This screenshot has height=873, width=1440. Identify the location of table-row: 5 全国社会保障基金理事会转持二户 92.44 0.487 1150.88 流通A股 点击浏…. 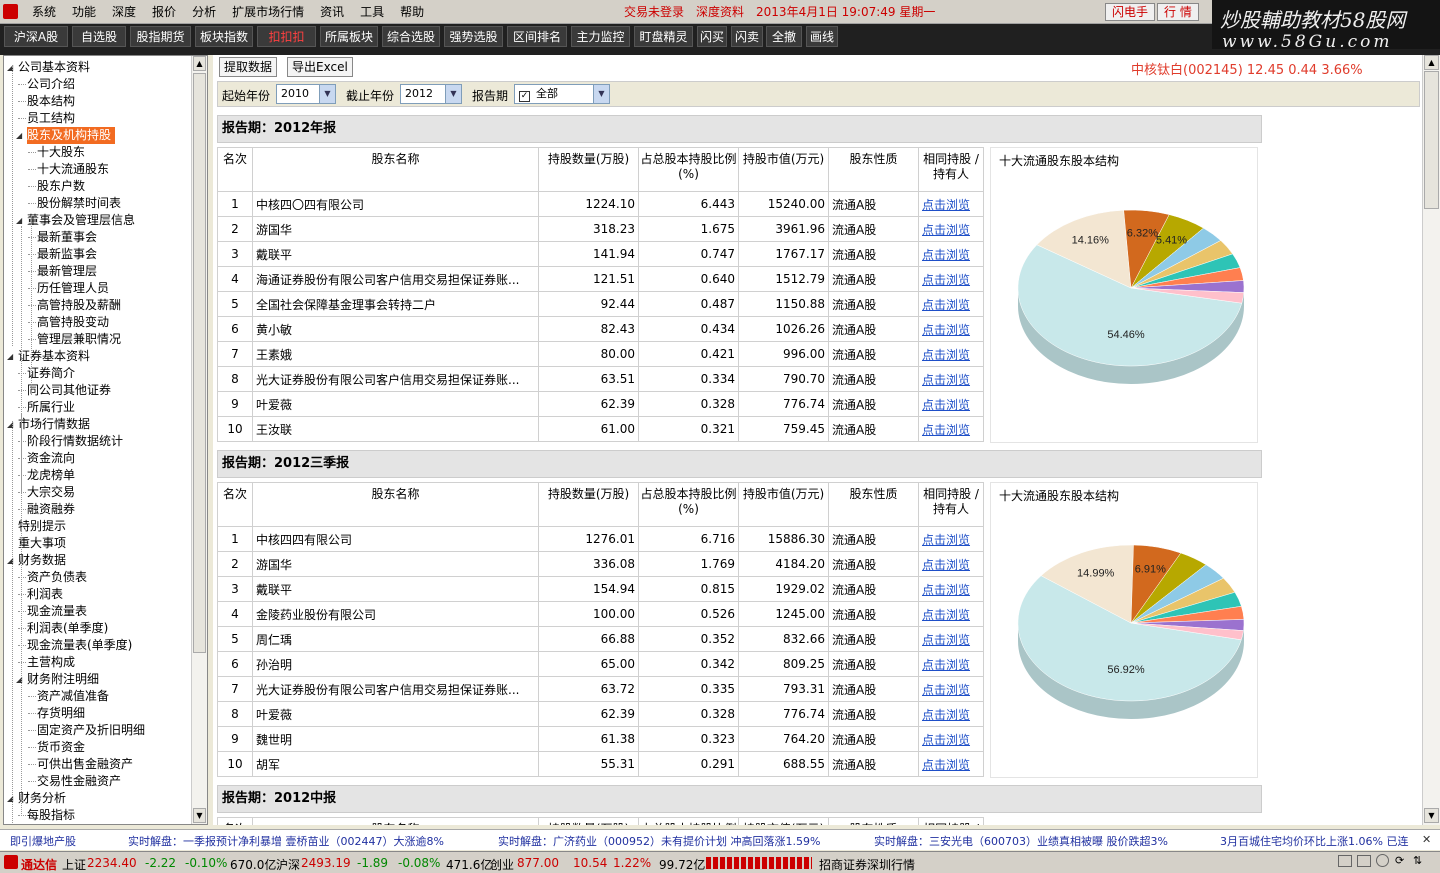
(600, 304).